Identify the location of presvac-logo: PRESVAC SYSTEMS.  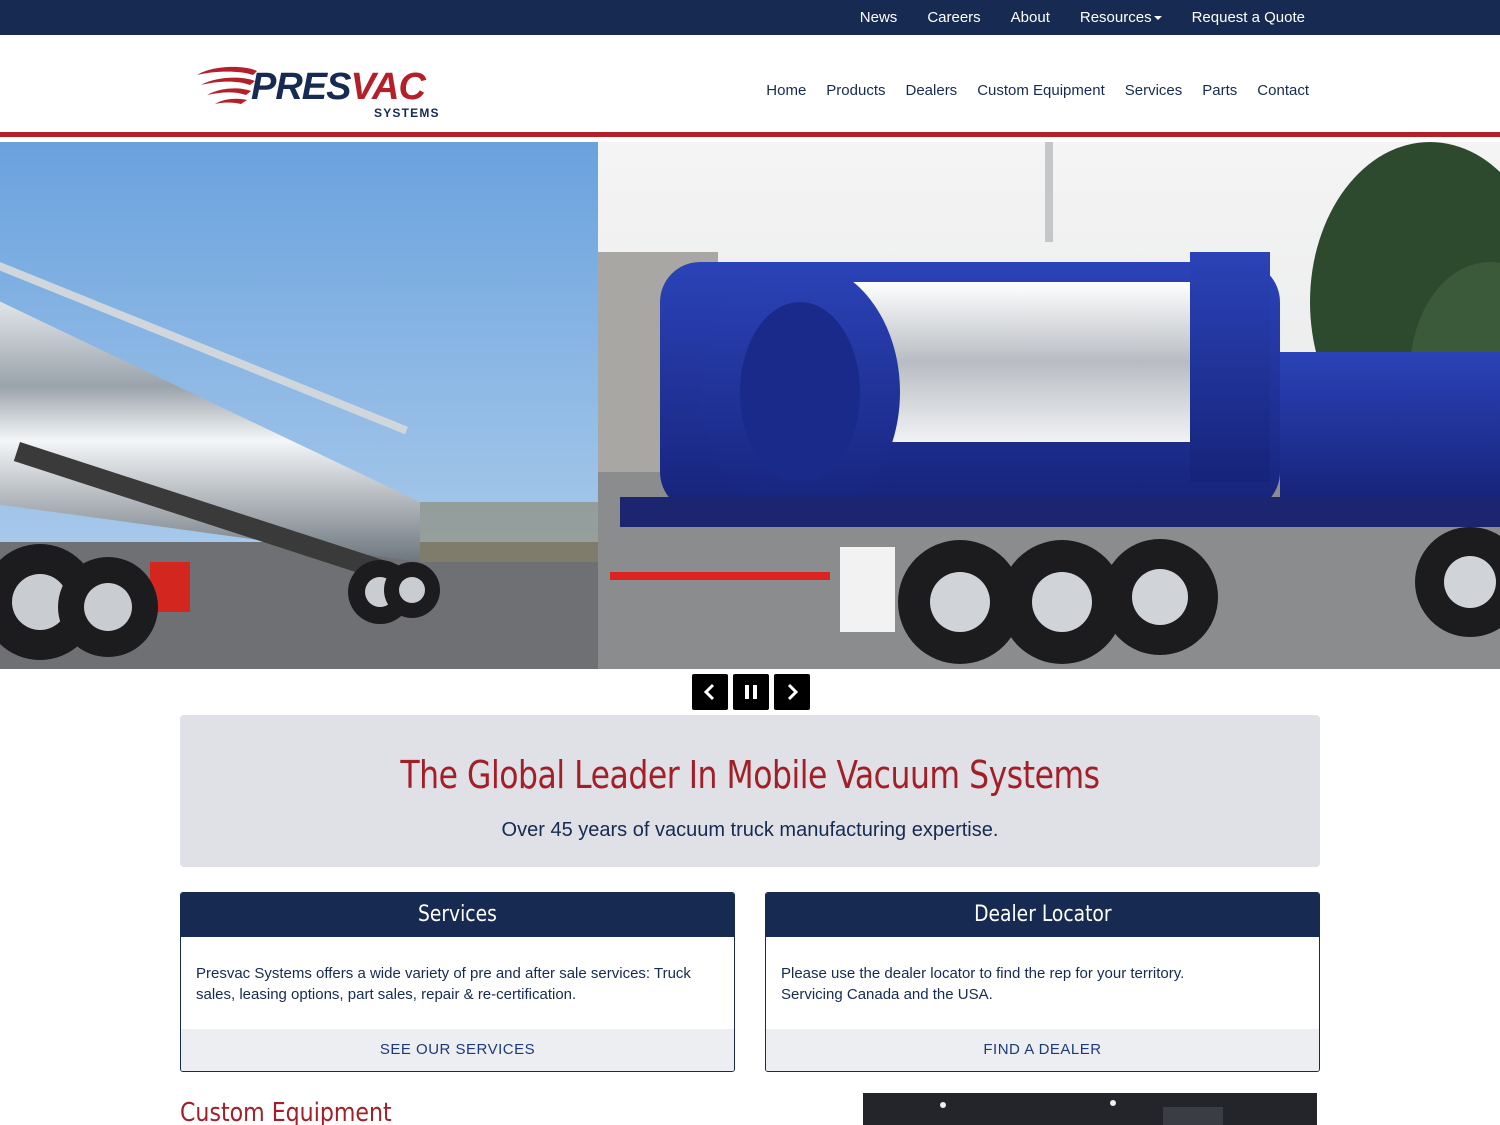
(323, 94).